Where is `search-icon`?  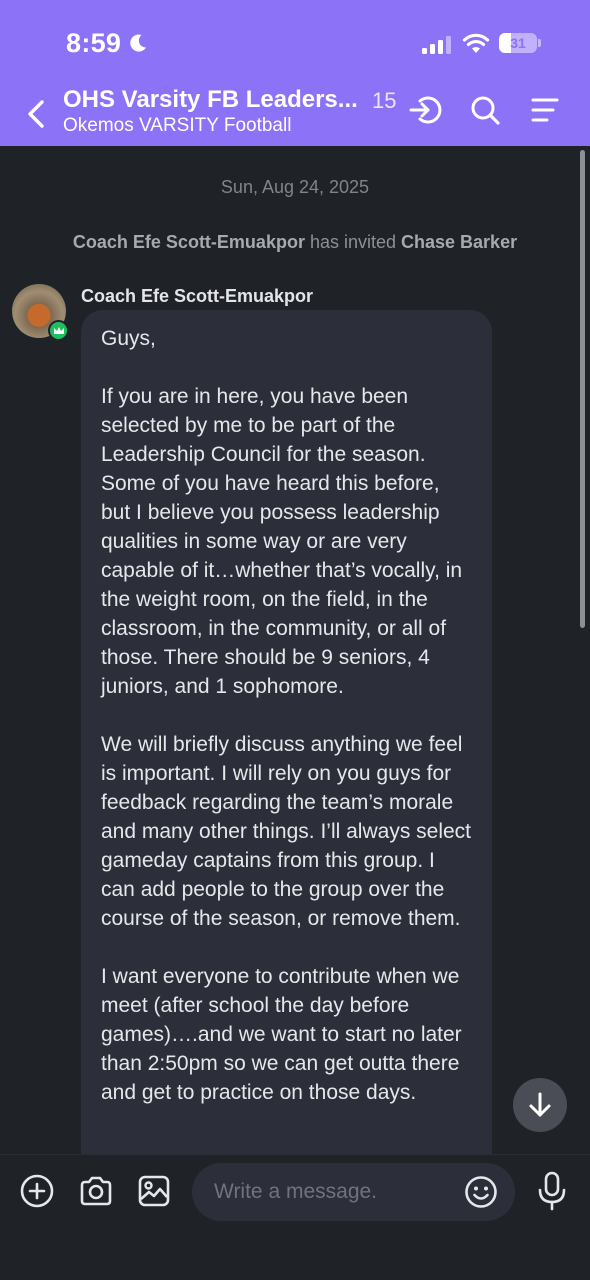
search-icon is located at coordinates (485, 110).